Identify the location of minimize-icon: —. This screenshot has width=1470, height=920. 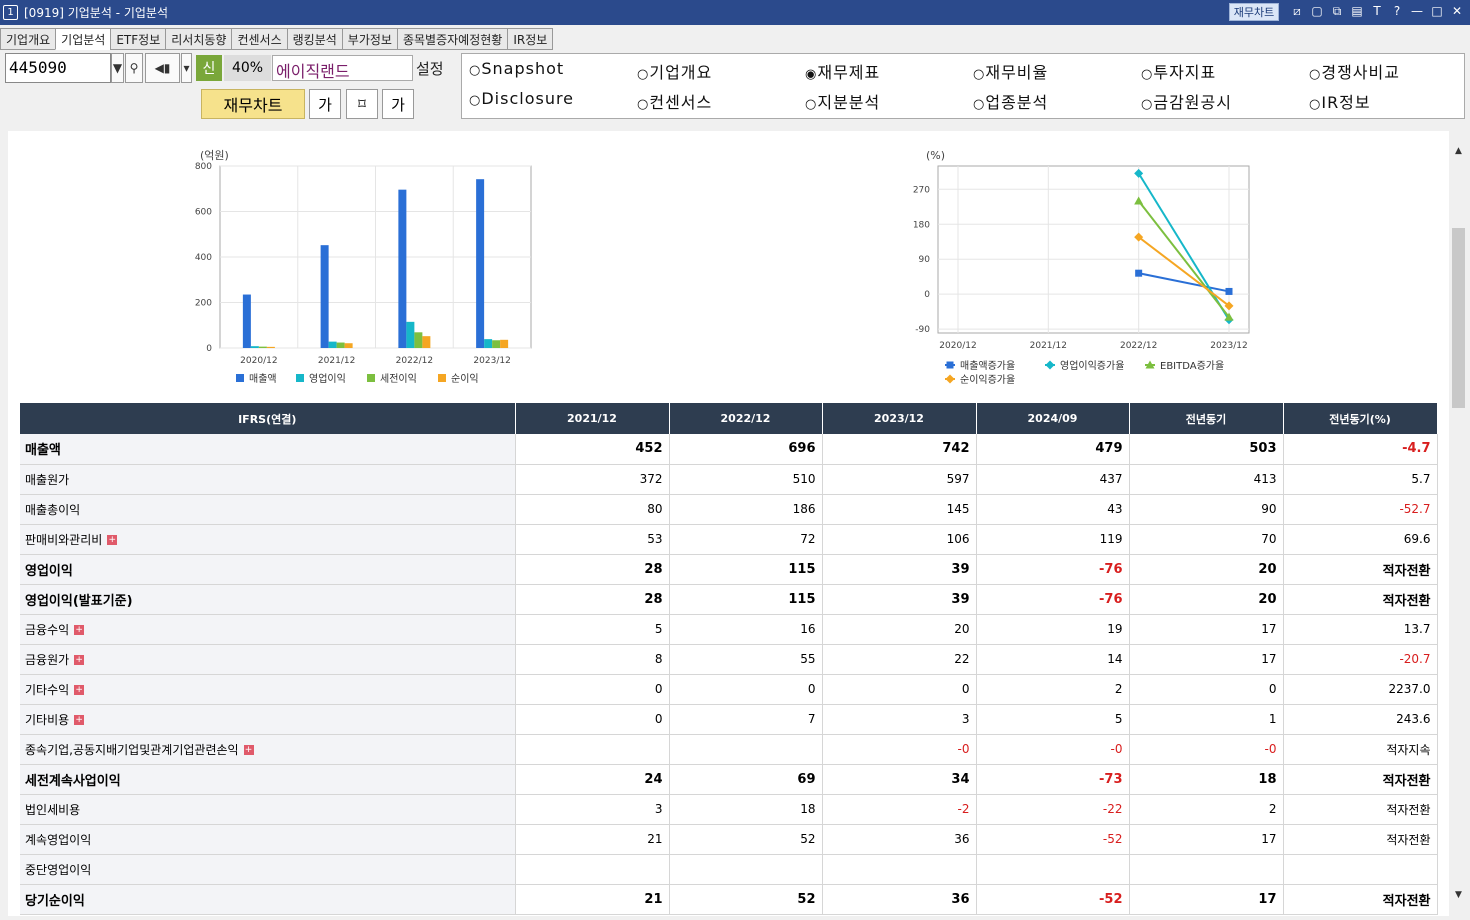
(1417, 11).